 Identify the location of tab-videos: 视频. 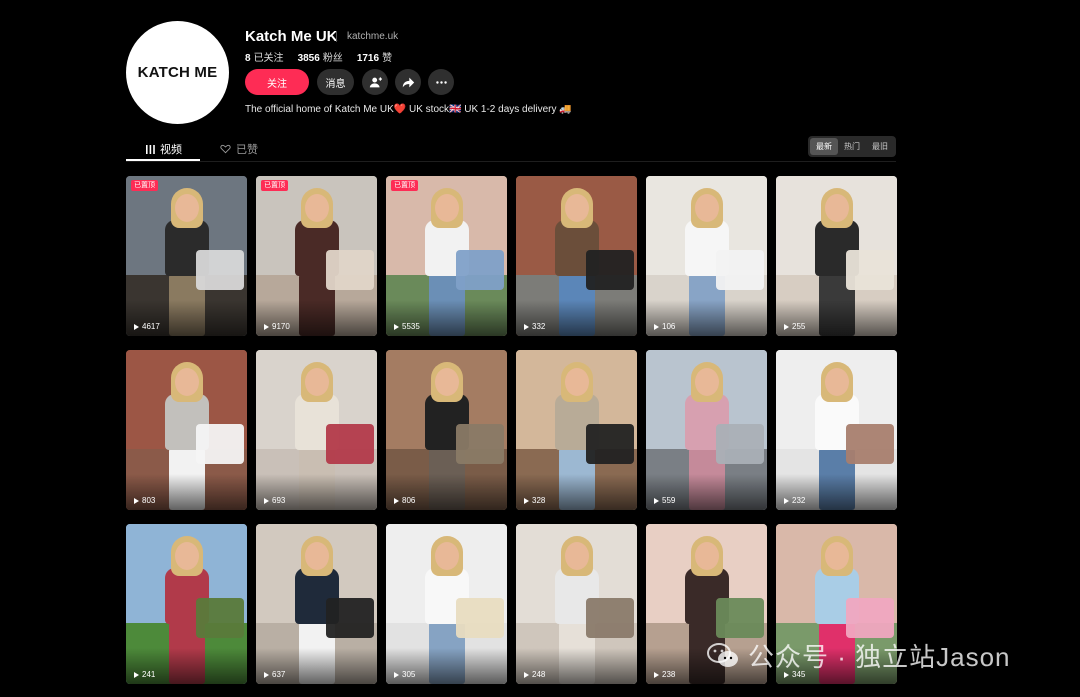
(164, 149).